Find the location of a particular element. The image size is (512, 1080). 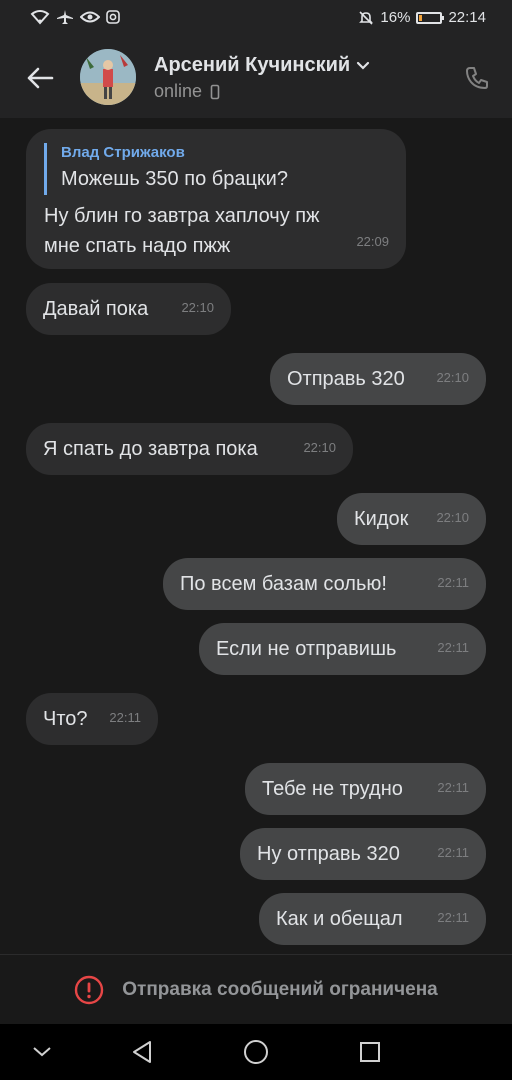

recents-square-icon is located at coordinates (370, 1052).